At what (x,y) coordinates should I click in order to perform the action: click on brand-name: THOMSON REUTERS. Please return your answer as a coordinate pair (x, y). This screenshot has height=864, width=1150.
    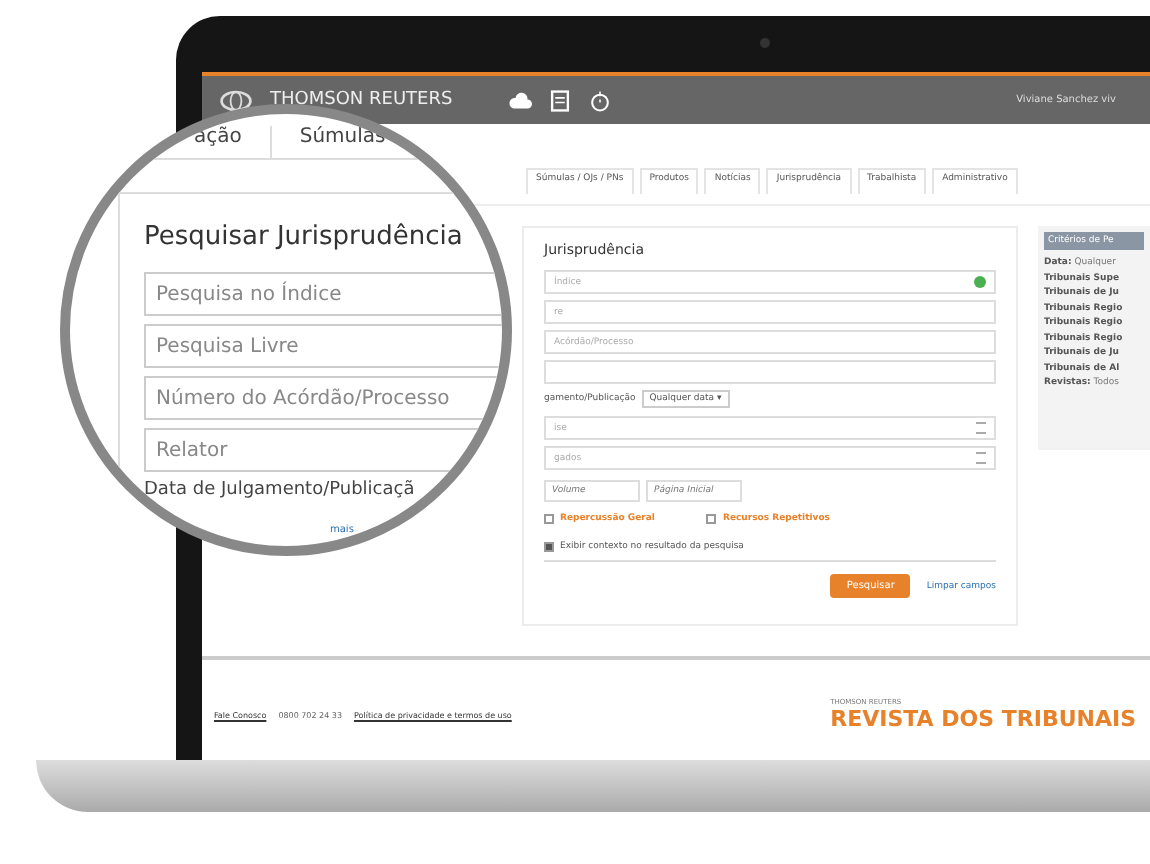
    Looking at the image, I should click on (361, 100).